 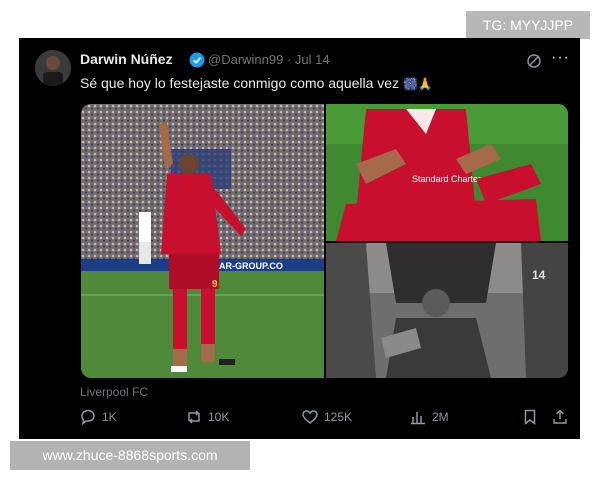 What do you see at coordinates (429, 417) in the screenshot?
I see `views-button: 2M` at bounding box center [429, 417].